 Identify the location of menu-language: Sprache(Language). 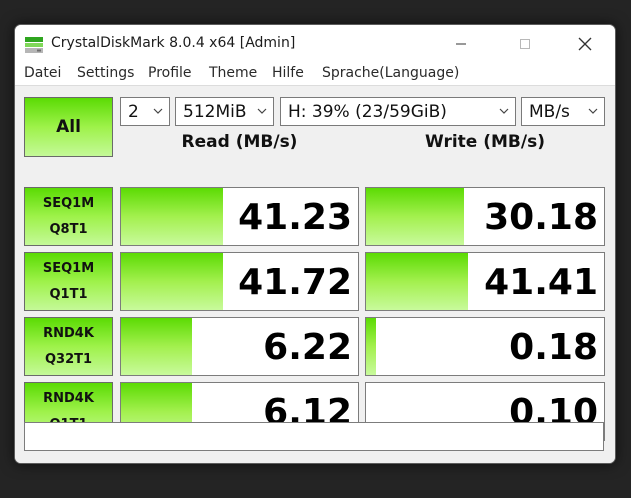
(390, 73).